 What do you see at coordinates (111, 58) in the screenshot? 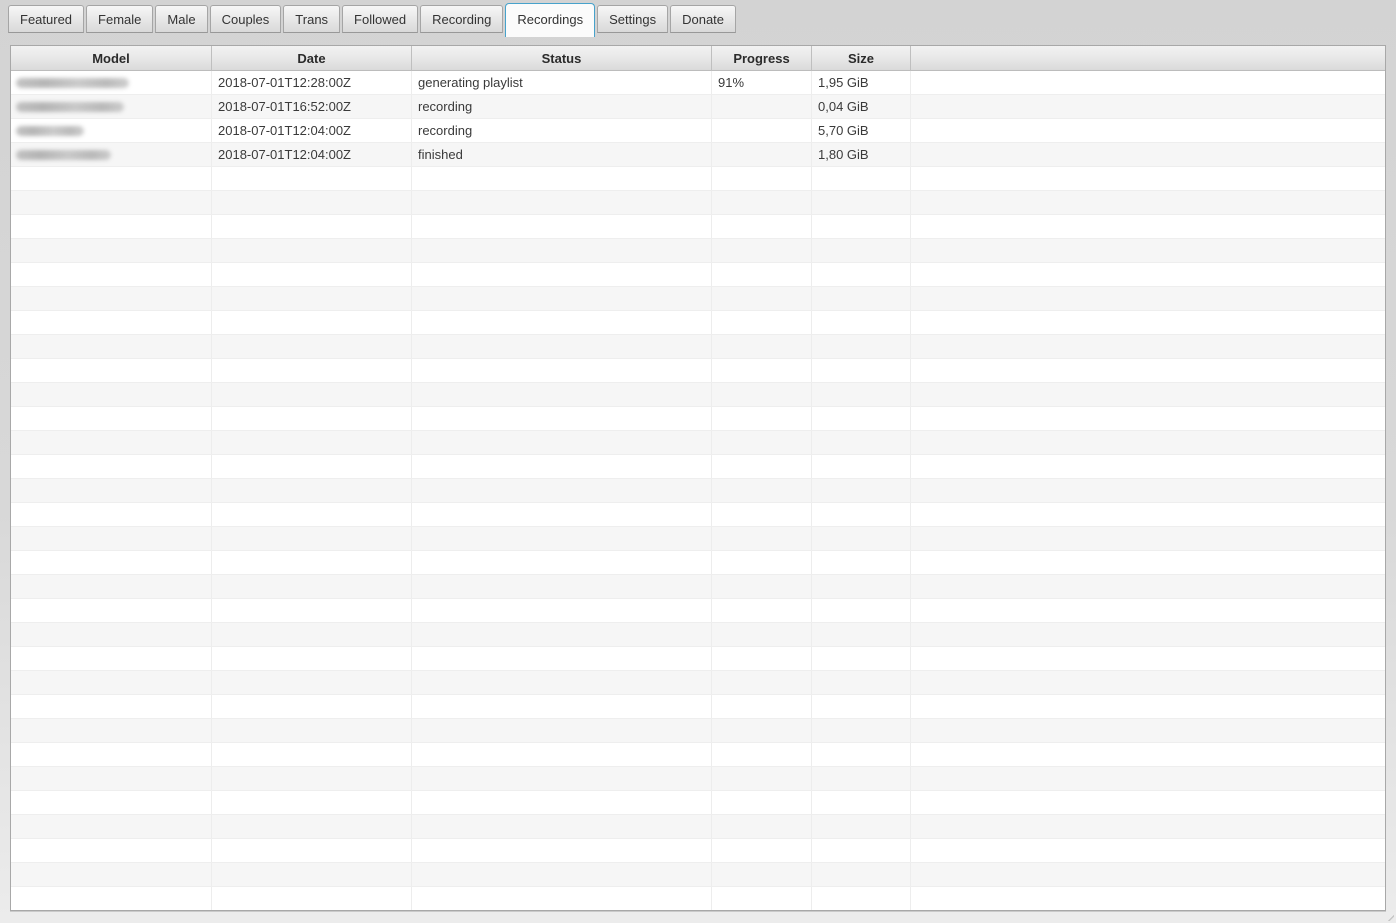
I see `column-header-model: Model` at bounding box center [111, 58].